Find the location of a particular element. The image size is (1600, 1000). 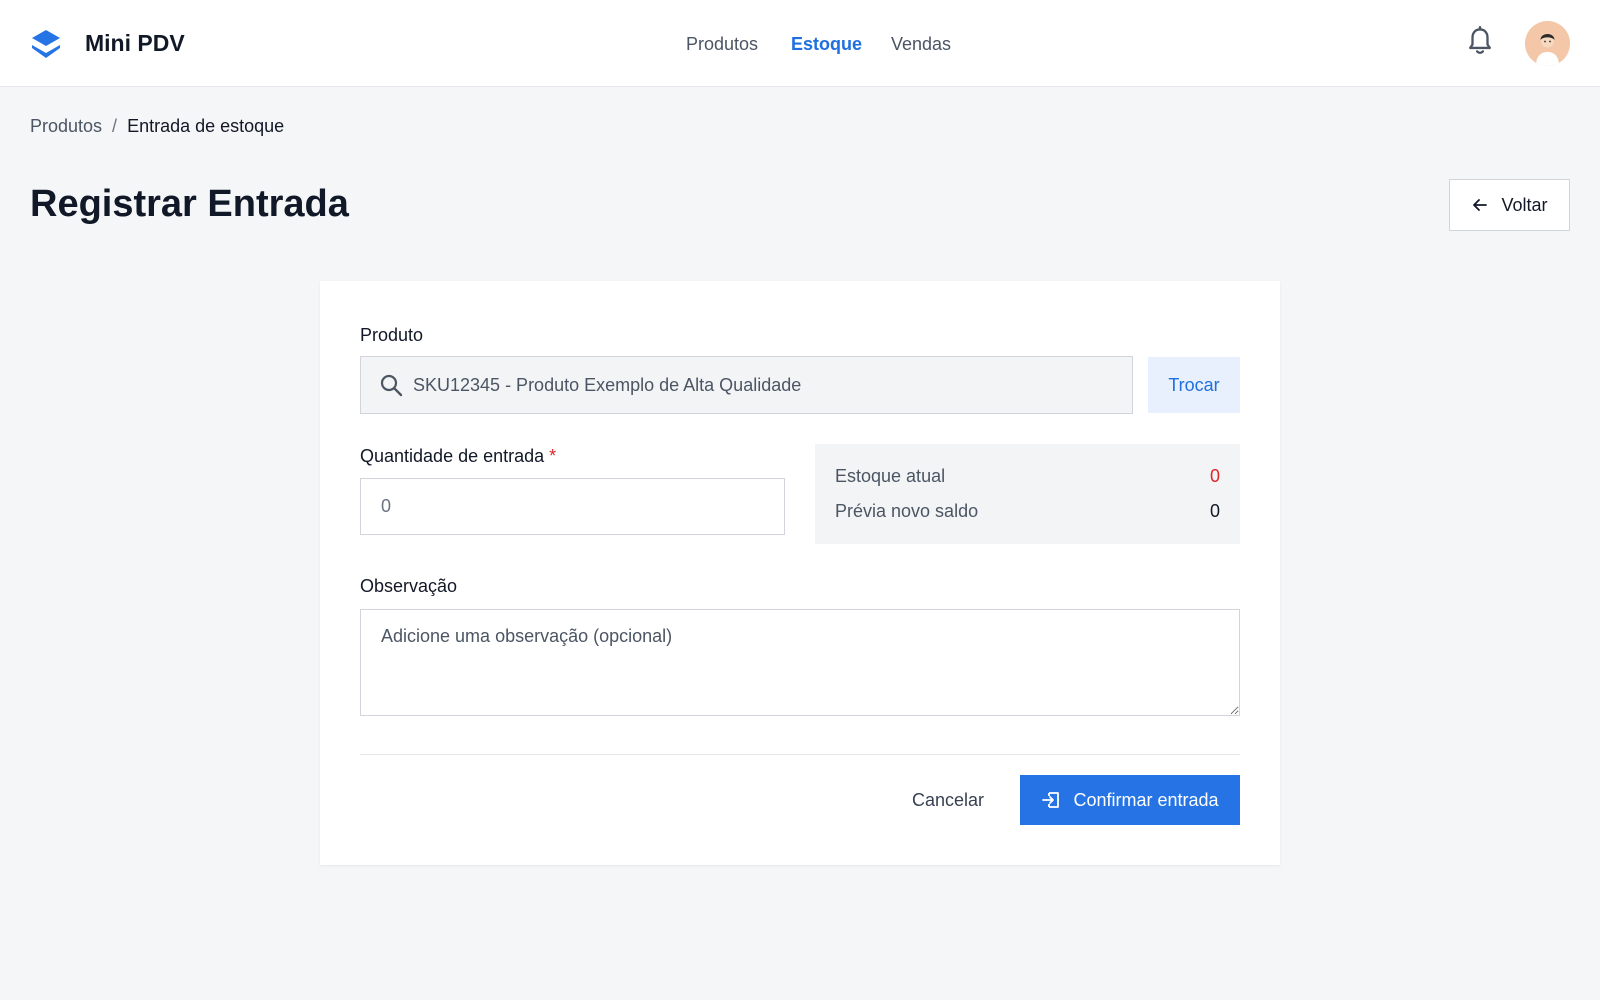

breadcrumb: Produtos / Entrada de estoque is located at coordinates (157, 126).